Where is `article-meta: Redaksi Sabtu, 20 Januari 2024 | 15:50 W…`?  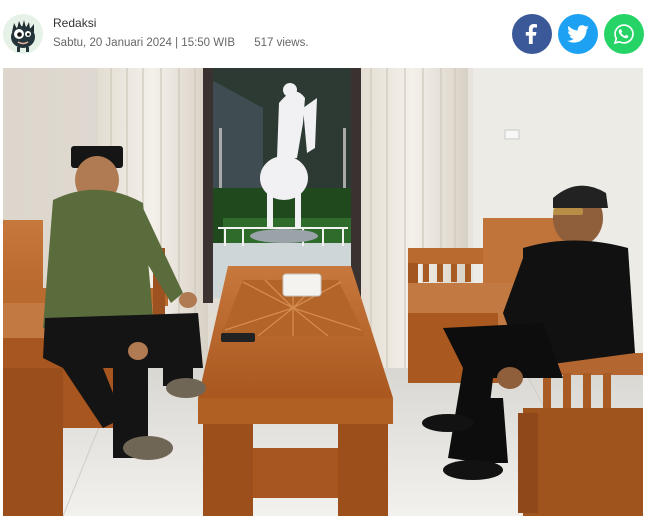
article-meta: Redaksi Sabtu, 20 Januari 2024 | 15:50 W… is located at coordinates (323, 35).